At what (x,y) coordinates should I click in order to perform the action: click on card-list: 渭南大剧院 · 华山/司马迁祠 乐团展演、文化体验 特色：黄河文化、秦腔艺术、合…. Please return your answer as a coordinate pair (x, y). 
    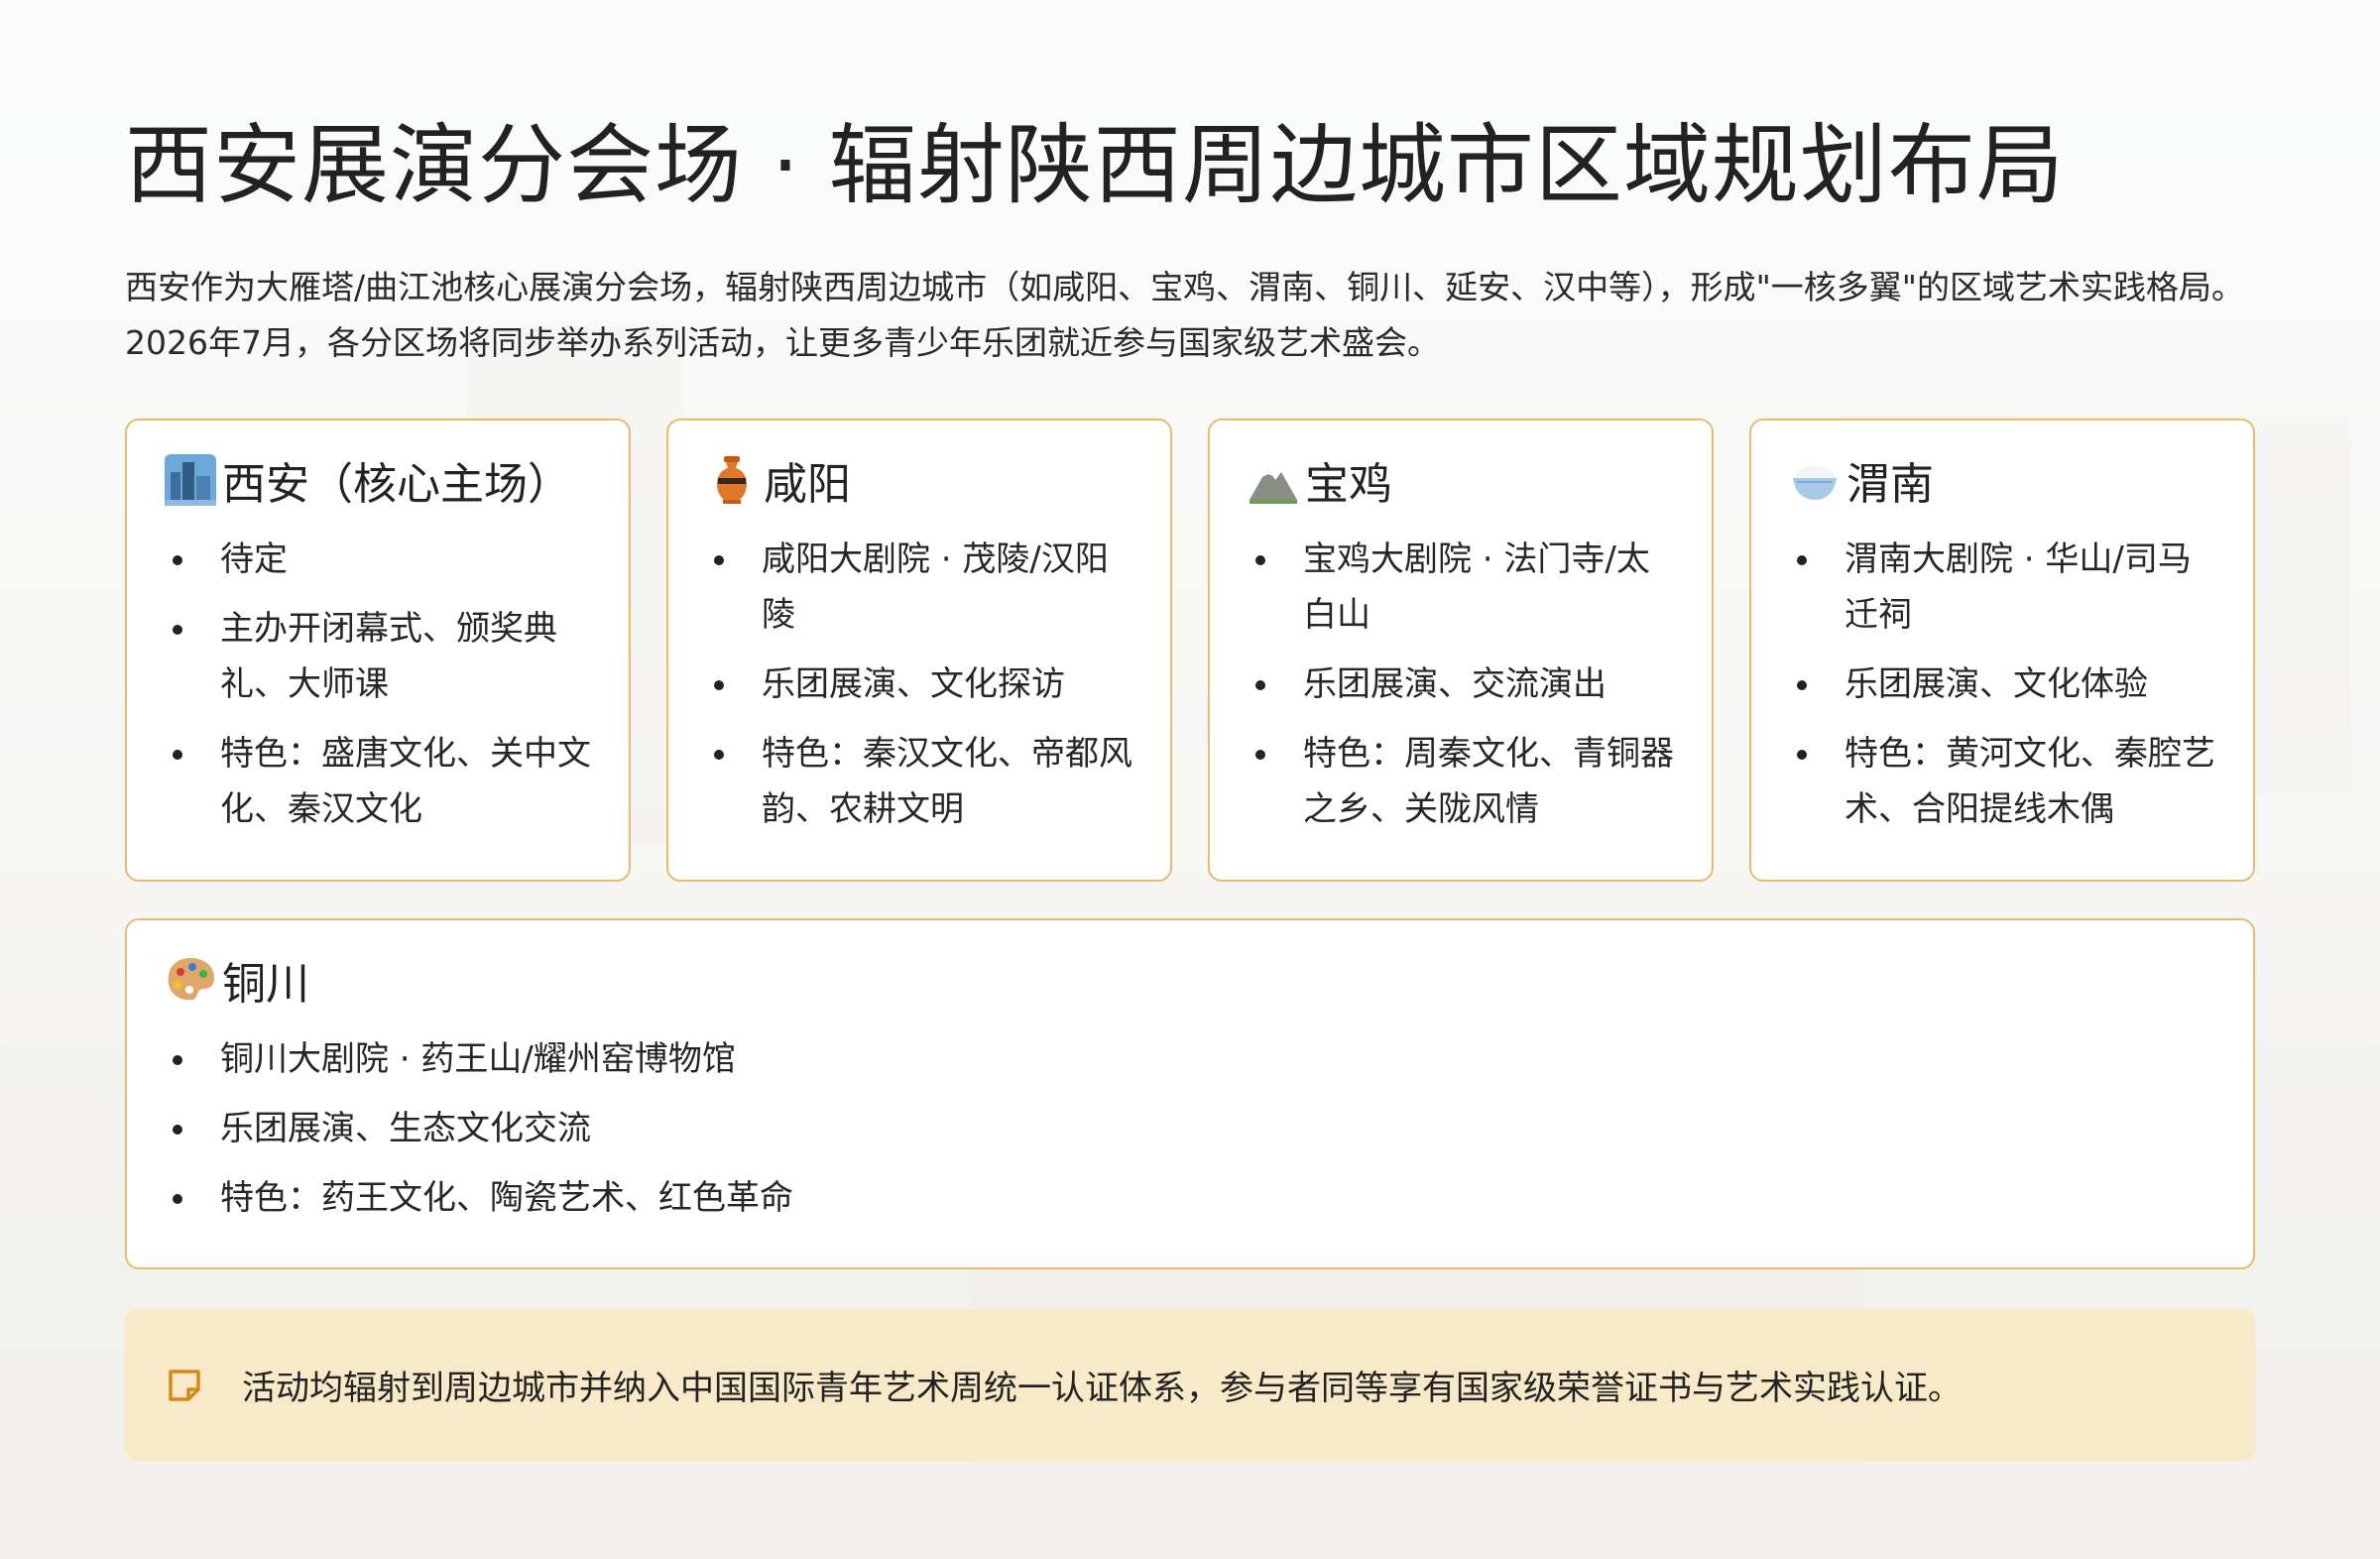
    Looking at the image, I should click on (2002, 685).